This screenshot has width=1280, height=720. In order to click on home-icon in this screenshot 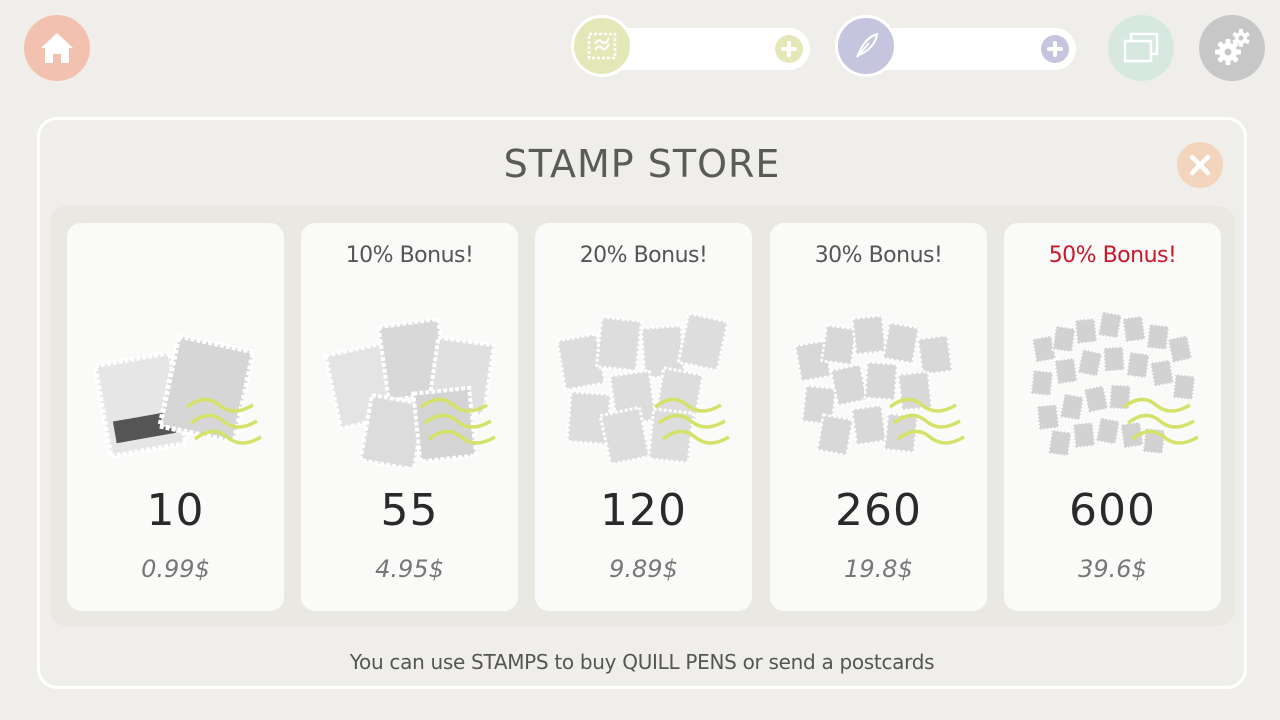, I will do `click(57, 48)`.